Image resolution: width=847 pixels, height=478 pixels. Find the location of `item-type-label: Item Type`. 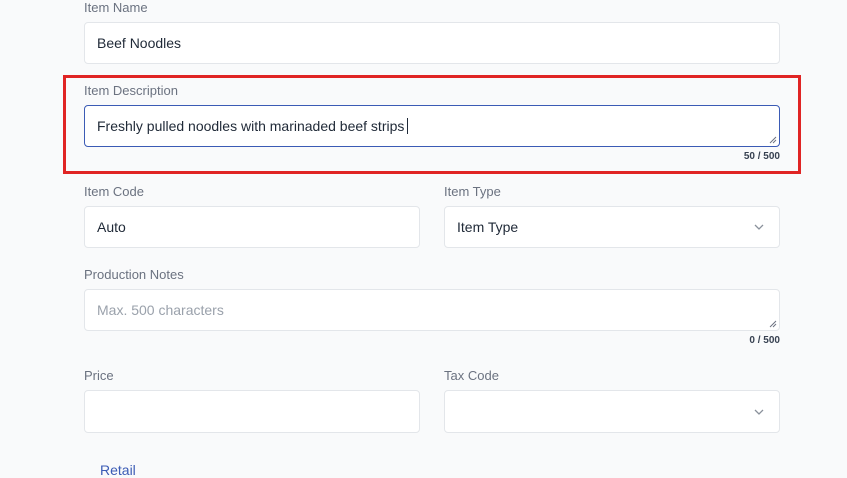

item-type-label: Item Type is located at coordinates (472, 191).